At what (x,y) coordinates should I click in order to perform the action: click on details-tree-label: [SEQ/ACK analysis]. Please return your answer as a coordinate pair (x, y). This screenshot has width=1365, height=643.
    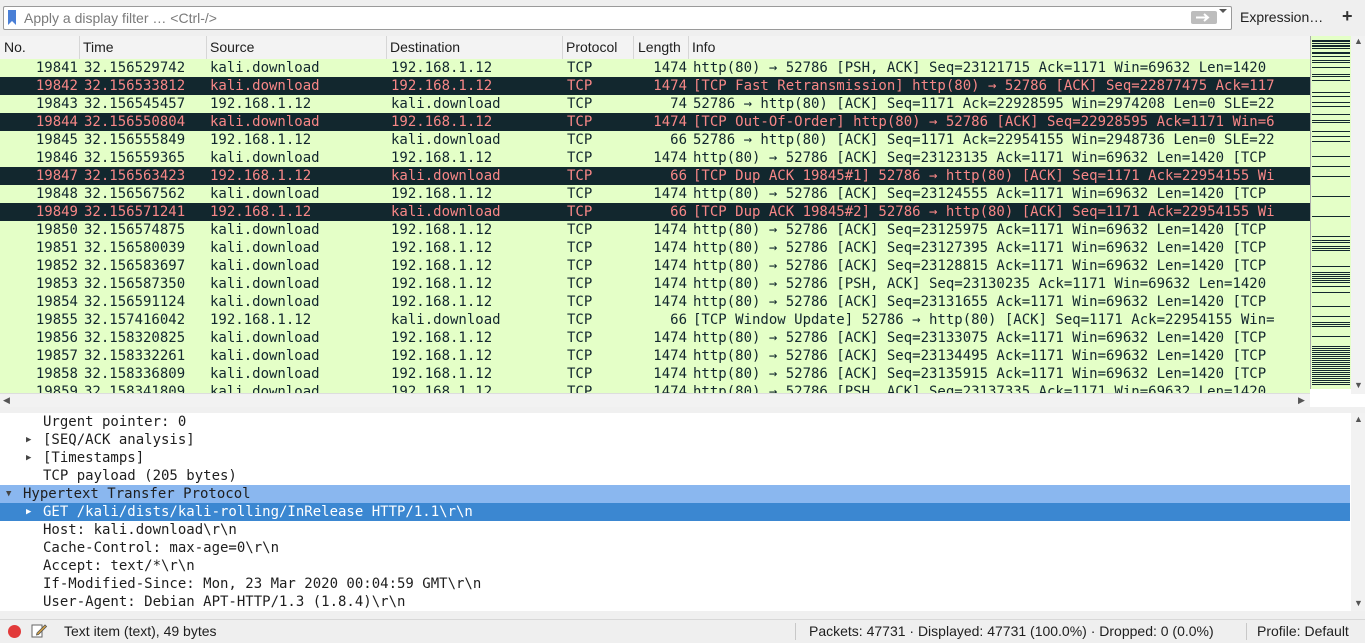
    Looking at the image, I should click on (119, 440).